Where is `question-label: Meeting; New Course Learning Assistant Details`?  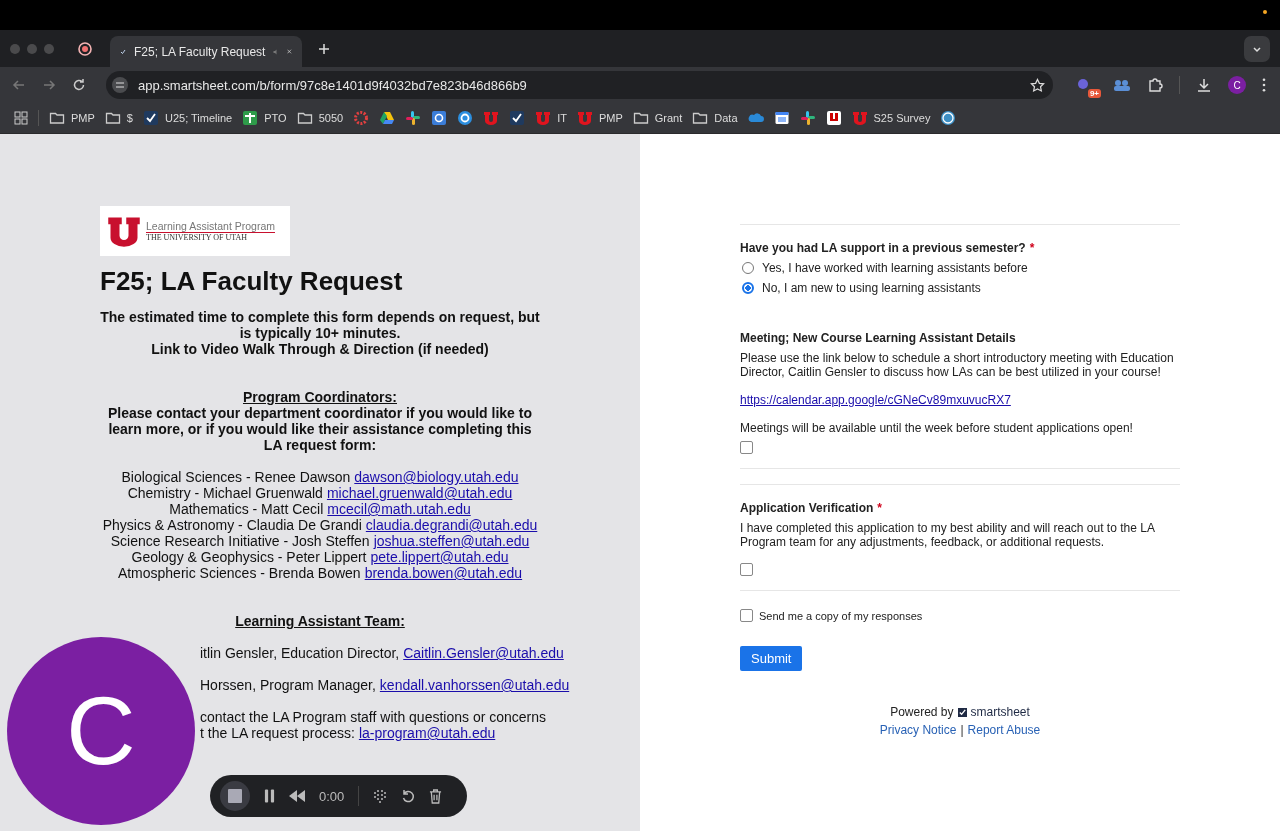
question-label: Meeting; New Course Learning Assistant Details is located at coordinates (878, 338).